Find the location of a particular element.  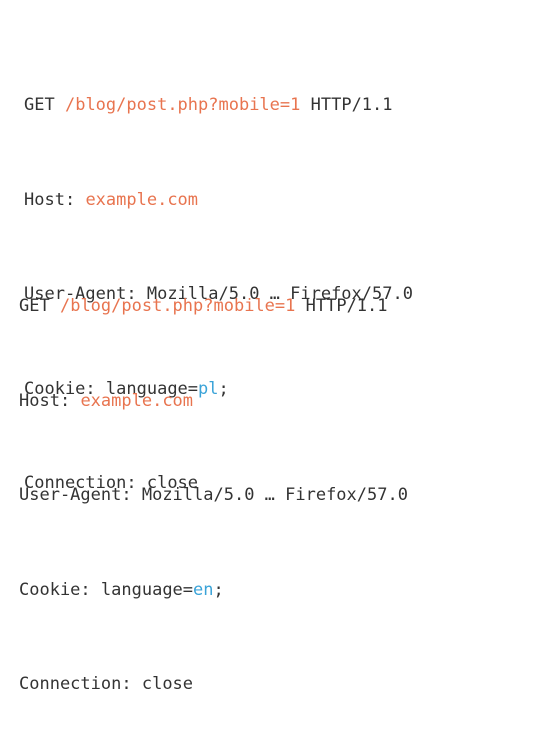

header-label: Cookie: is located at coordinates (55, 589).